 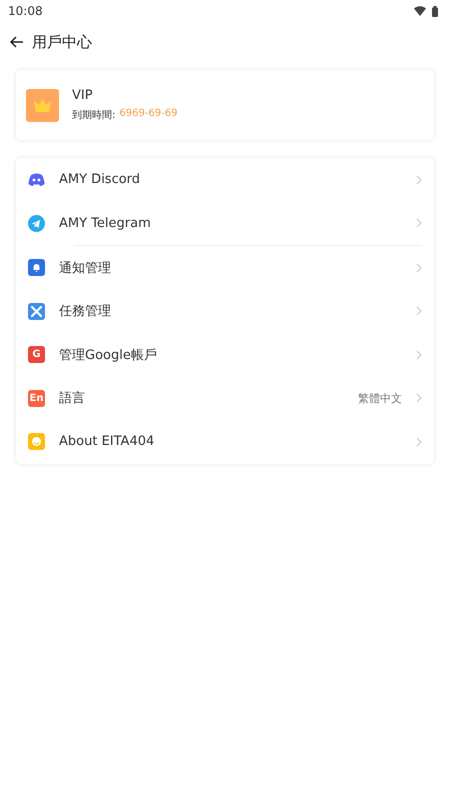 What do you see at coordinates (230, 267) in the screenshot?
I see `menu-item: 通知管理` at bounding box center [230, 267].